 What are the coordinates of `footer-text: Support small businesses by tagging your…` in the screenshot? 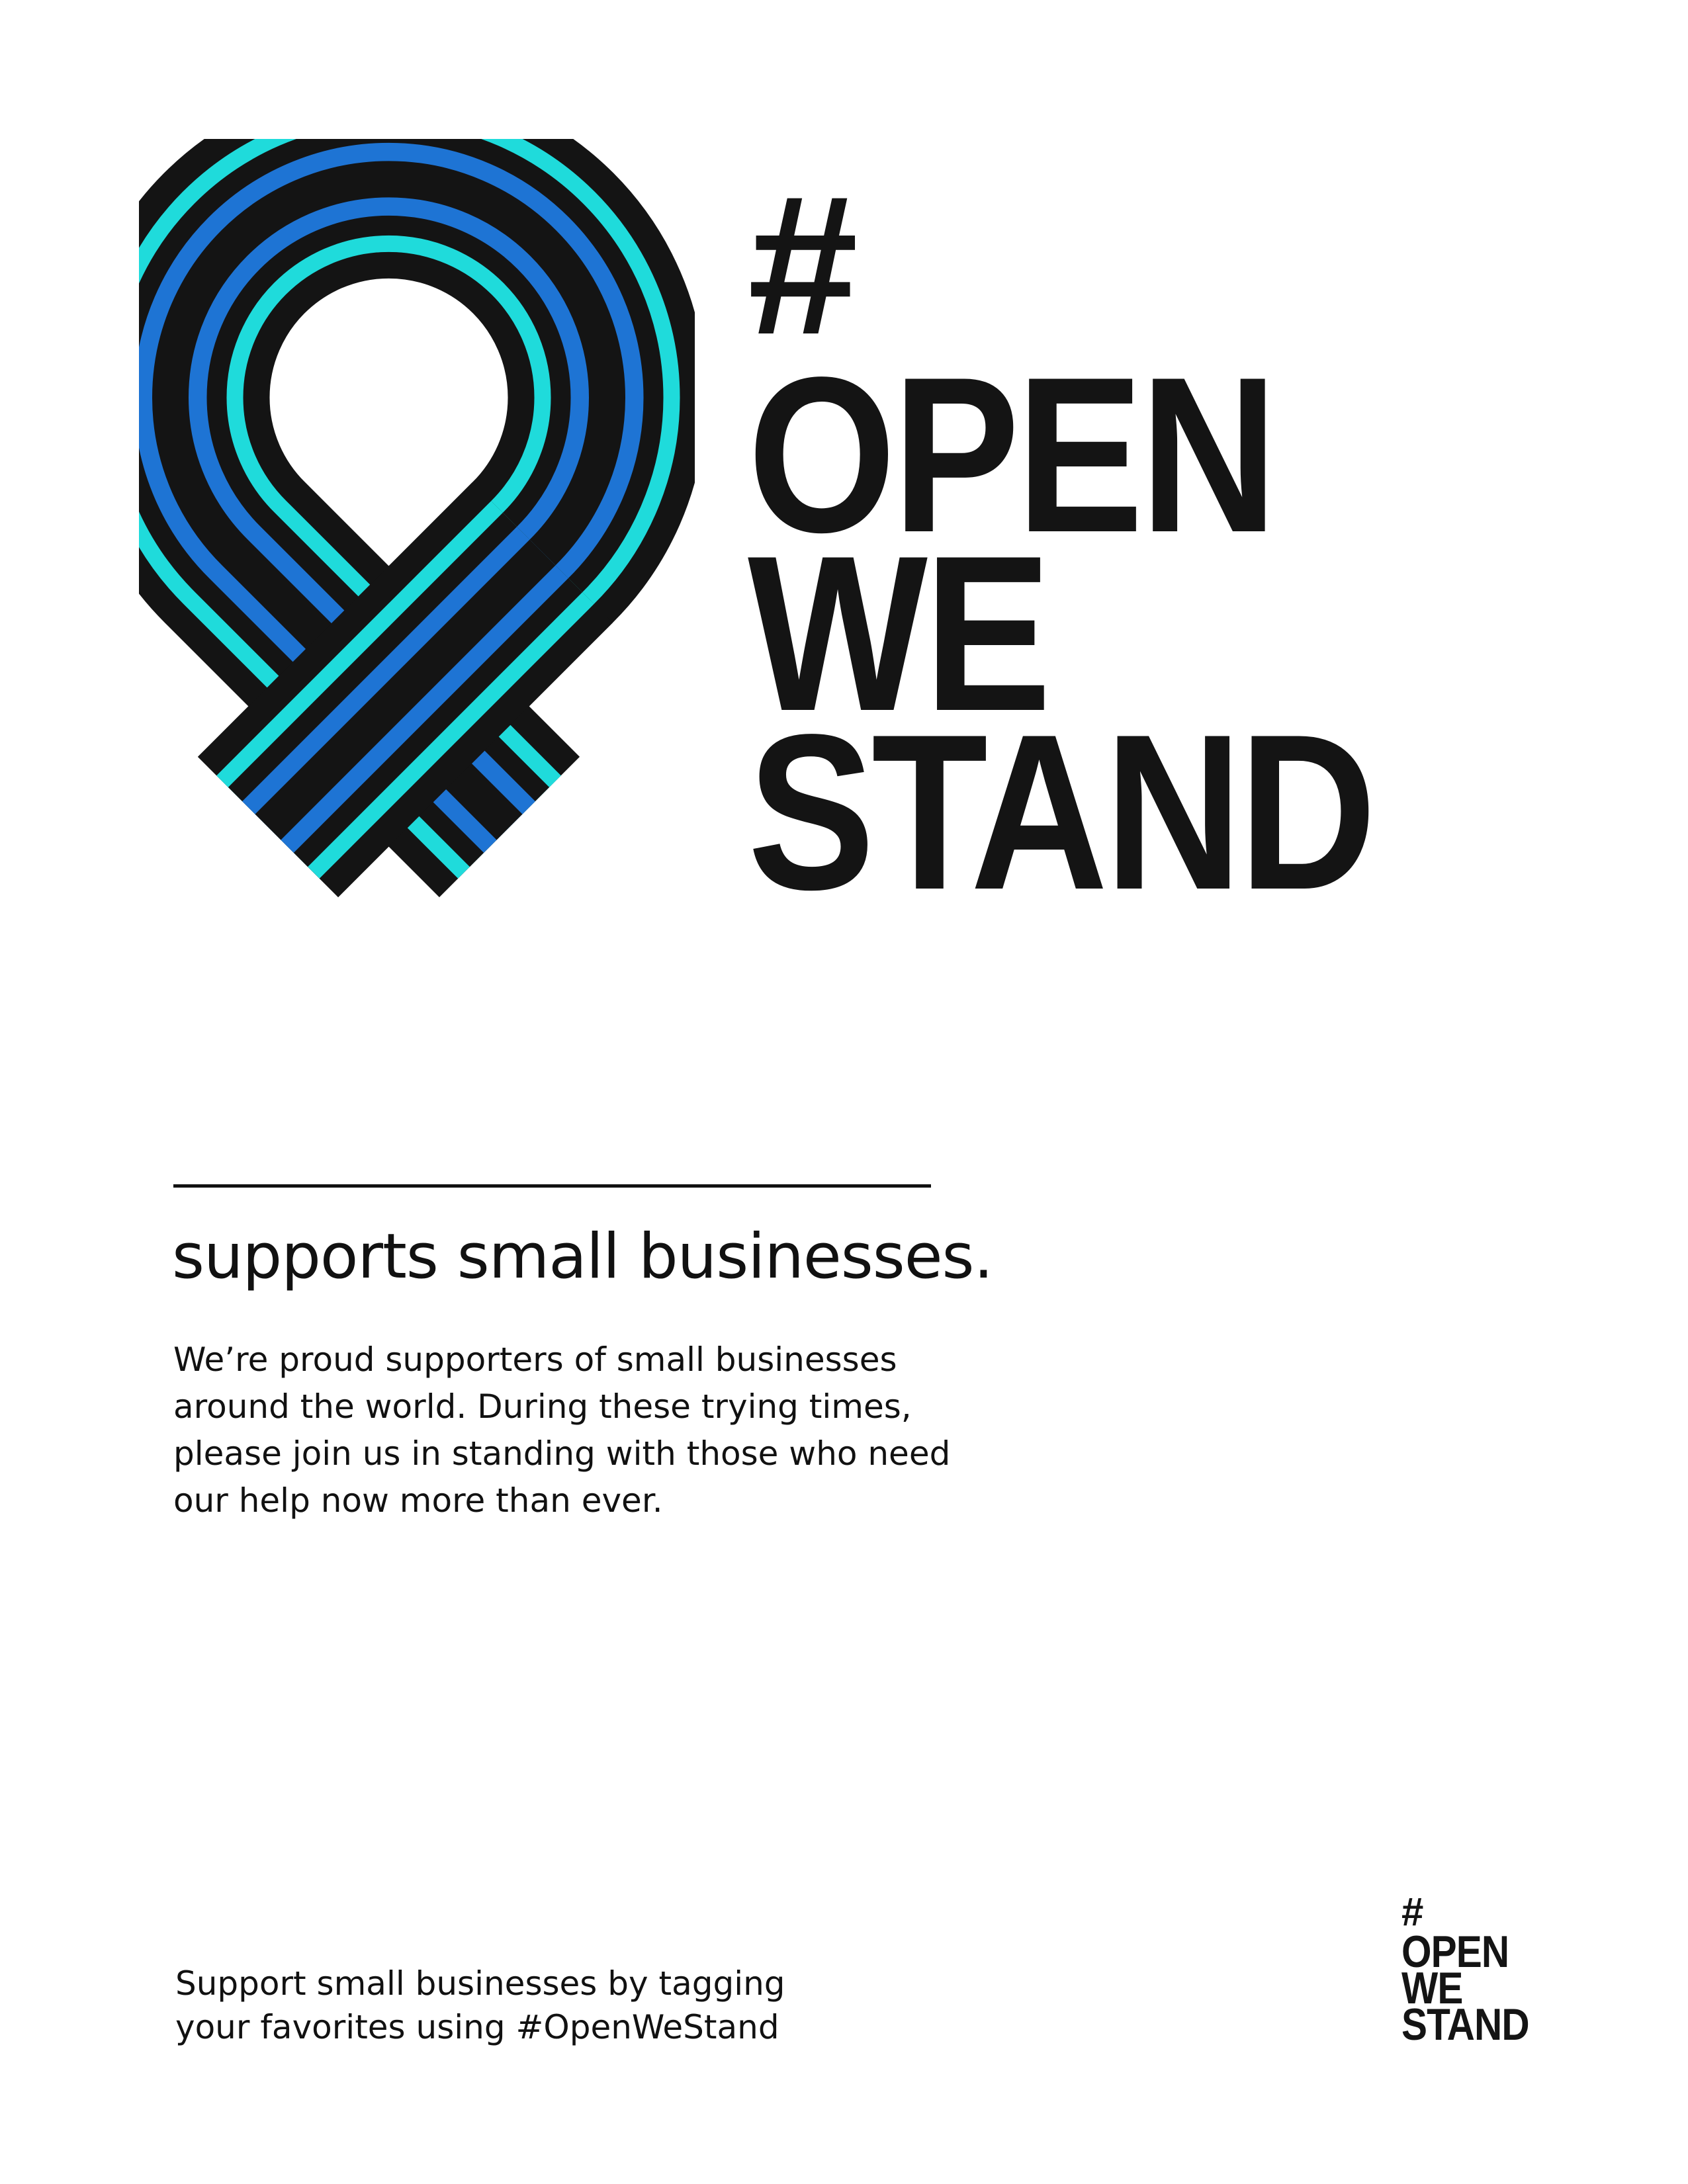 It's located at (555, 2005).